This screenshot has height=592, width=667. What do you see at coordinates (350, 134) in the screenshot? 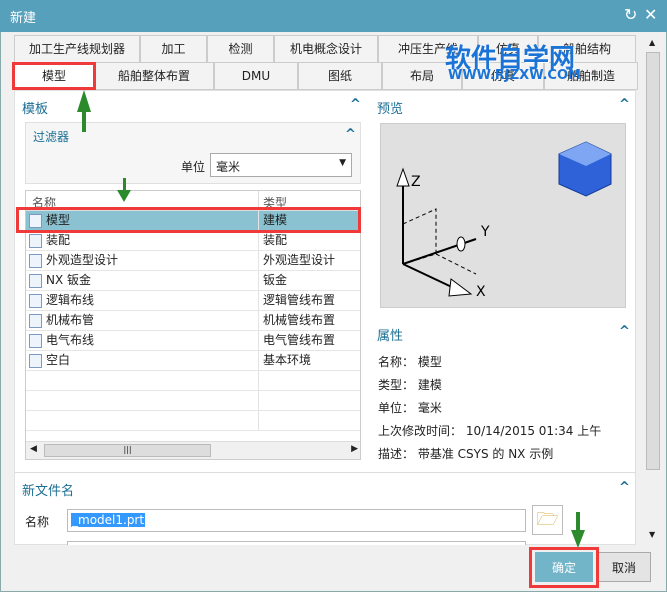
I see `collapse-filter-icon: ^` at bounding box center [350, 134].